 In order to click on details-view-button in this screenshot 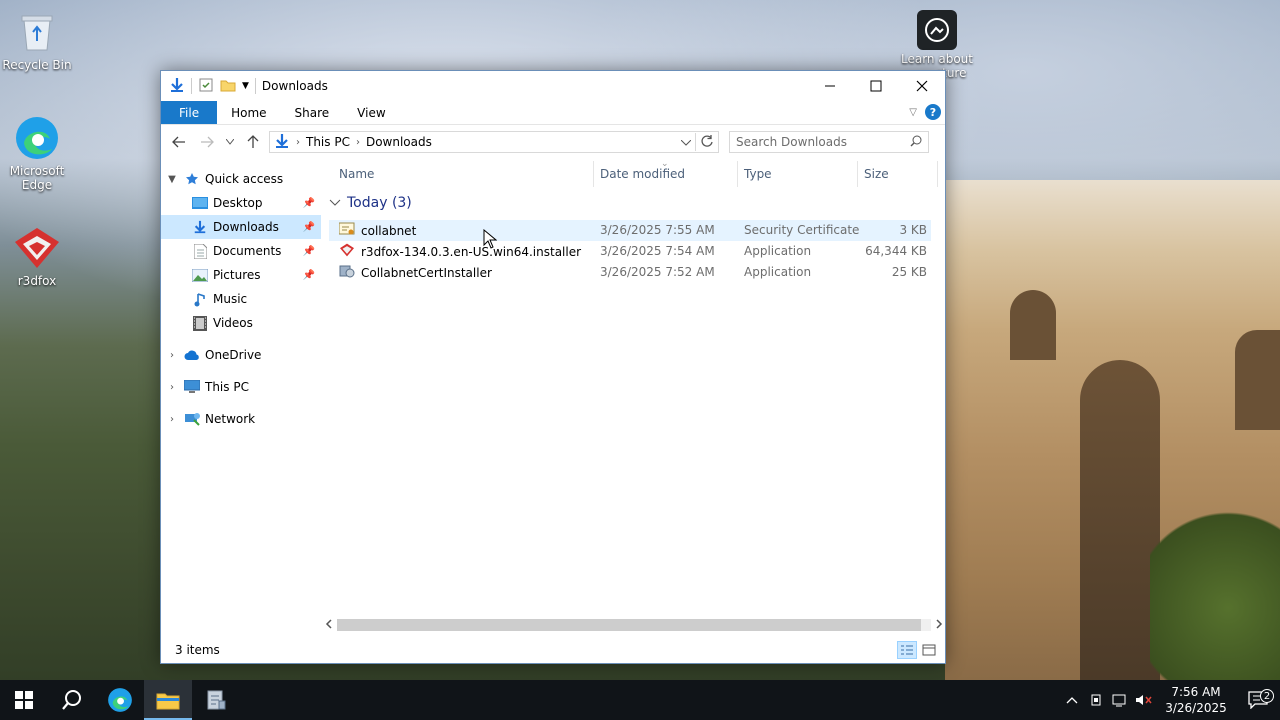, I will do `click(907, 650)`.